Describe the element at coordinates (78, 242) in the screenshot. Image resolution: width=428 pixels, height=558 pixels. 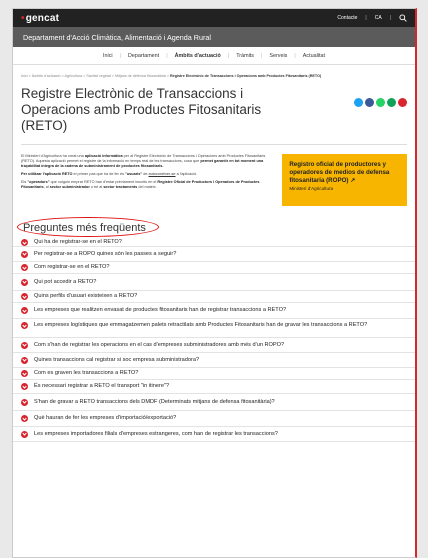
I see `faq-question: Qui ha de registrar-se en el RETO?` at that location.